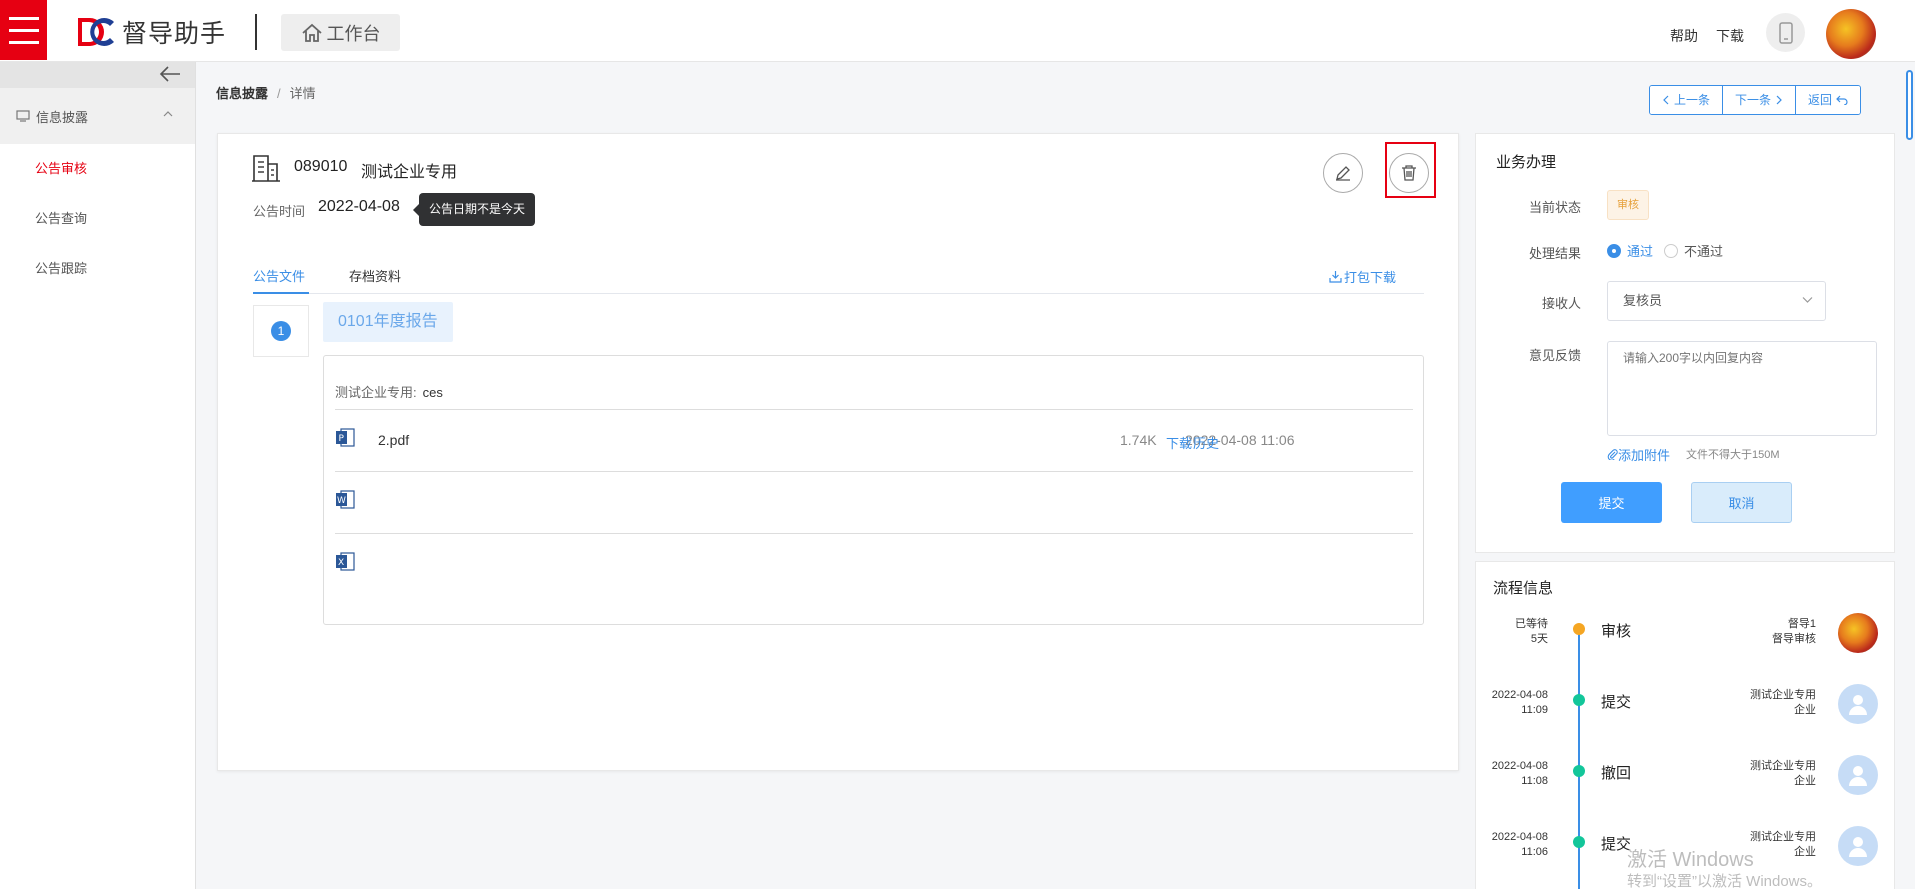 Image resolution: width=1915 pixels, height=889 pixels. Describe the element at coordinates (1783, 845) in the screenshot. I see `flow-user: 测试企业专用企业` at that location.